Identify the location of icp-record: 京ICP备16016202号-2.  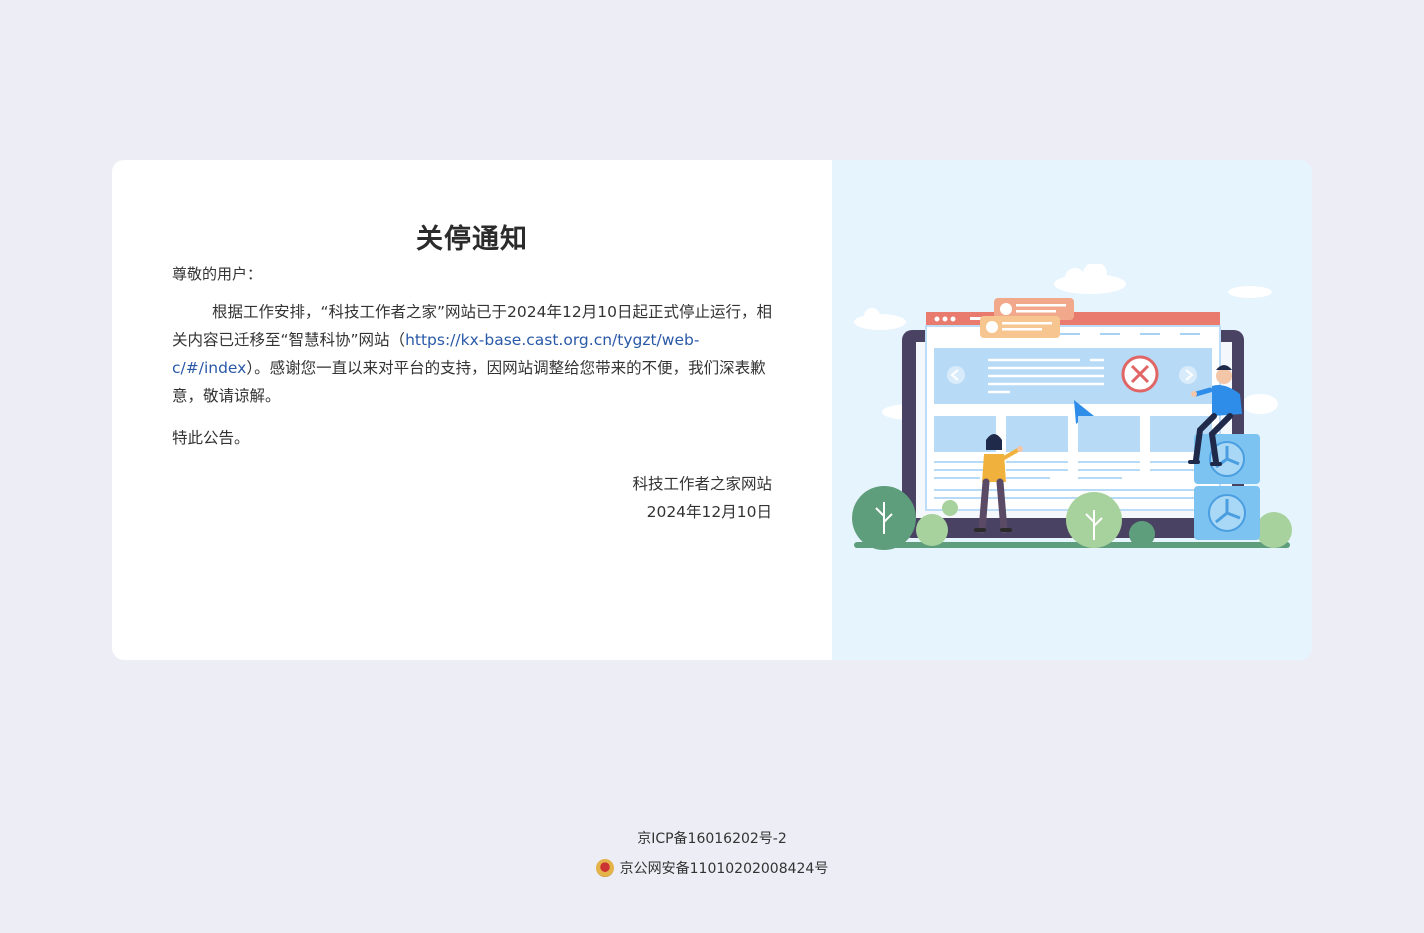
(712, 838).